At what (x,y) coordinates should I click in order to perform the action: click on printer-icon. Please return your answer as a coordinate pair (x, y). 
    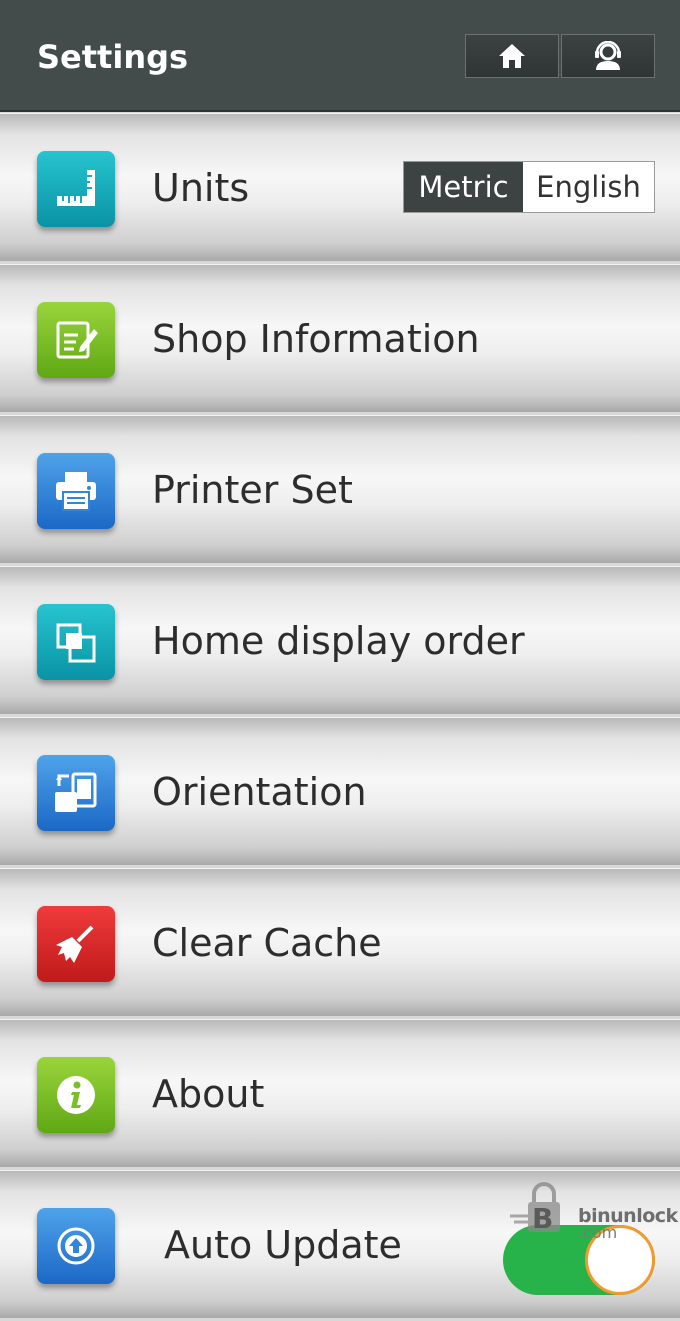
    Looking at the image, I should click on (76, 491).